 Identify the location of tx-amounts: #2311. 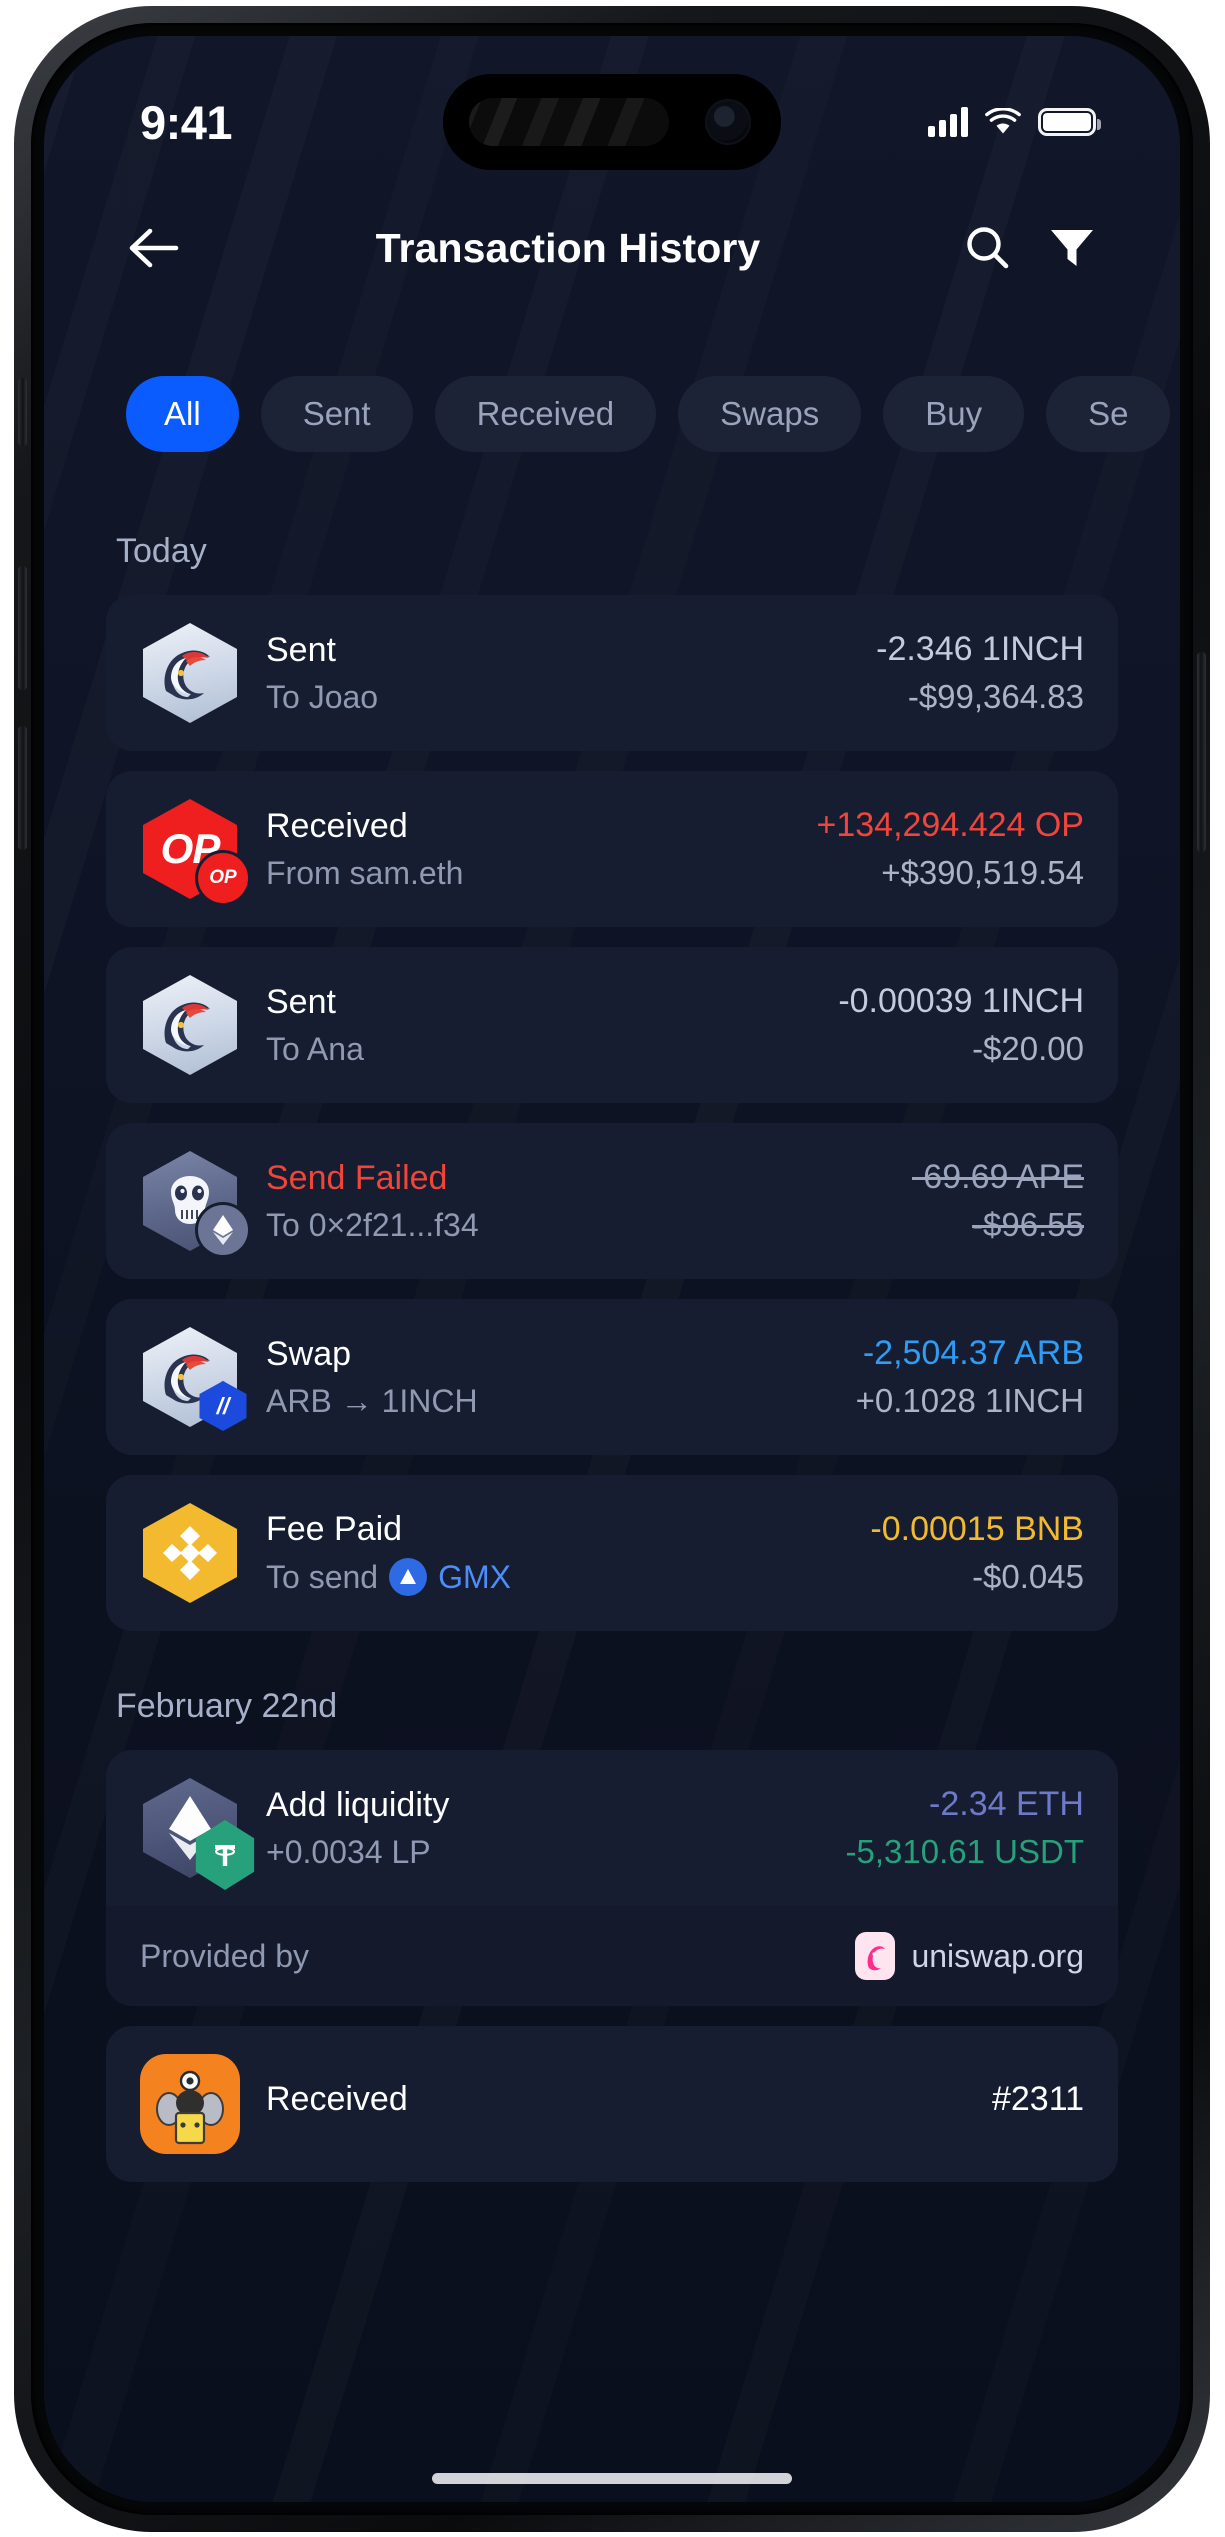
(1029, 2104).